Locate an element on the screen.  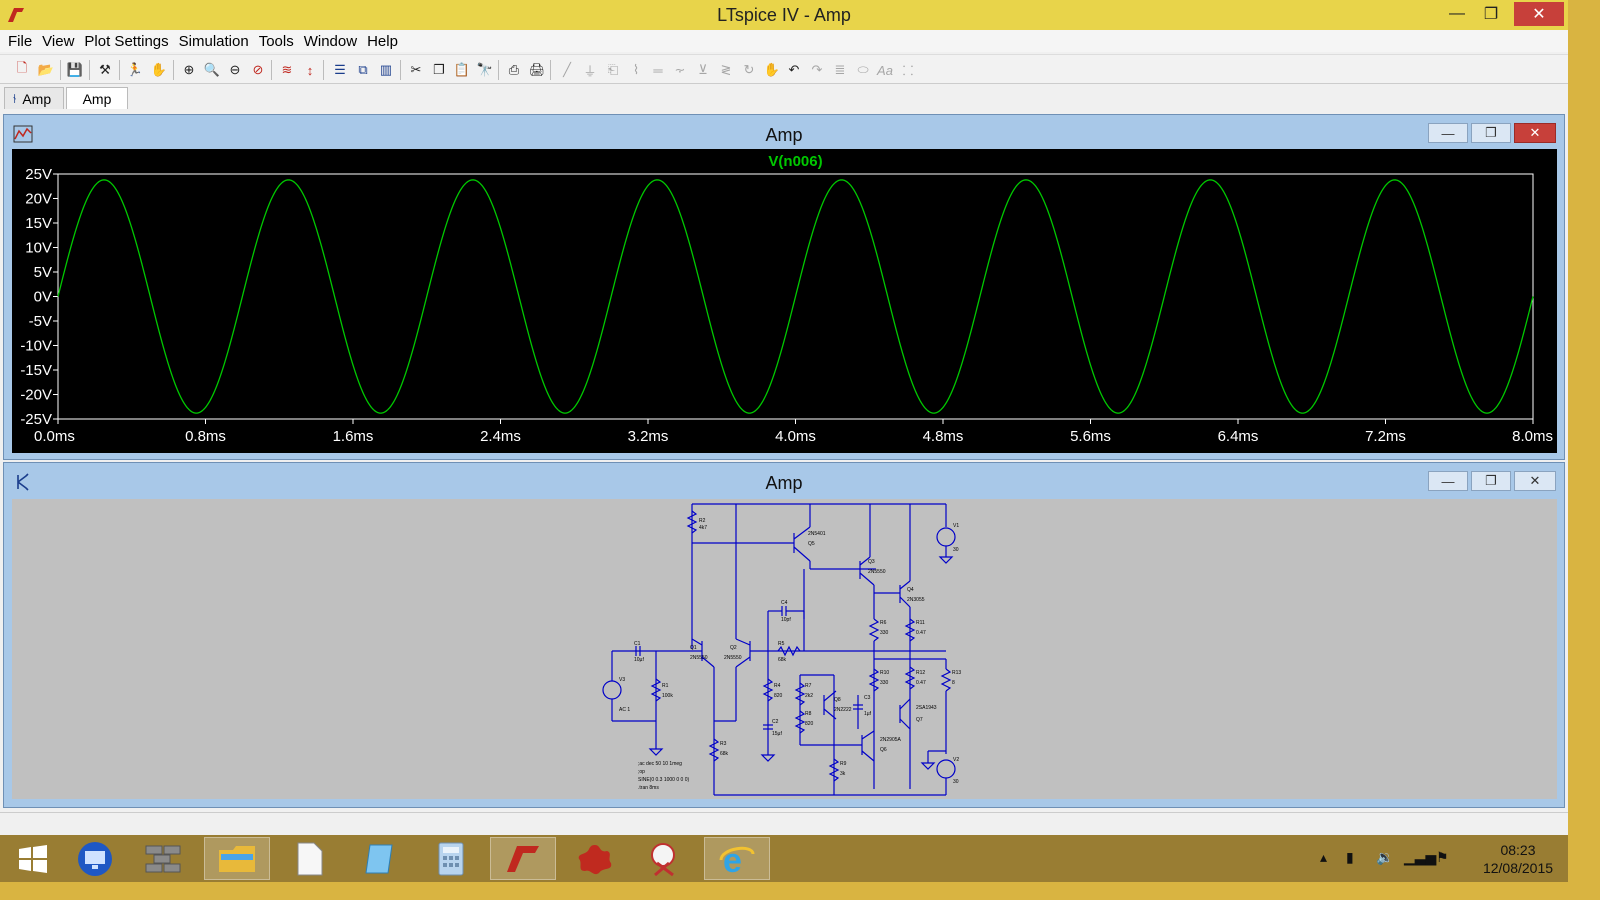
tab-schematic: ⫮ Amp is located at coordinates (34, 98).